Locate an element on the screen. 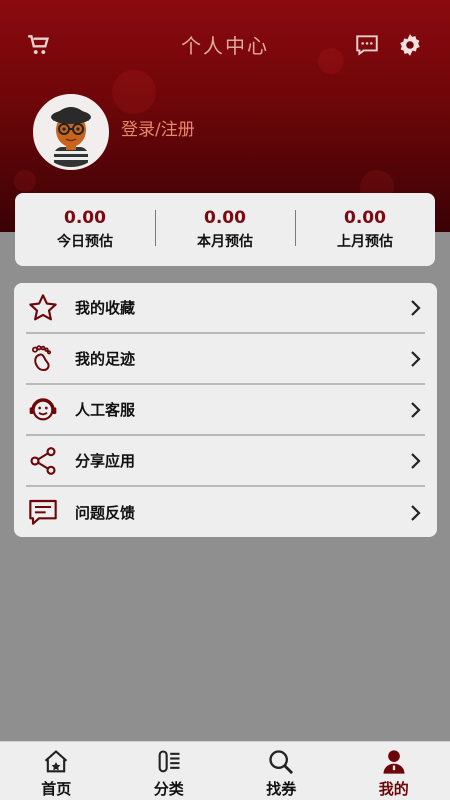 This screenshot has height=800, width=450. menu-item-share-app: 分享应用 is located at coordinates (225, 461).